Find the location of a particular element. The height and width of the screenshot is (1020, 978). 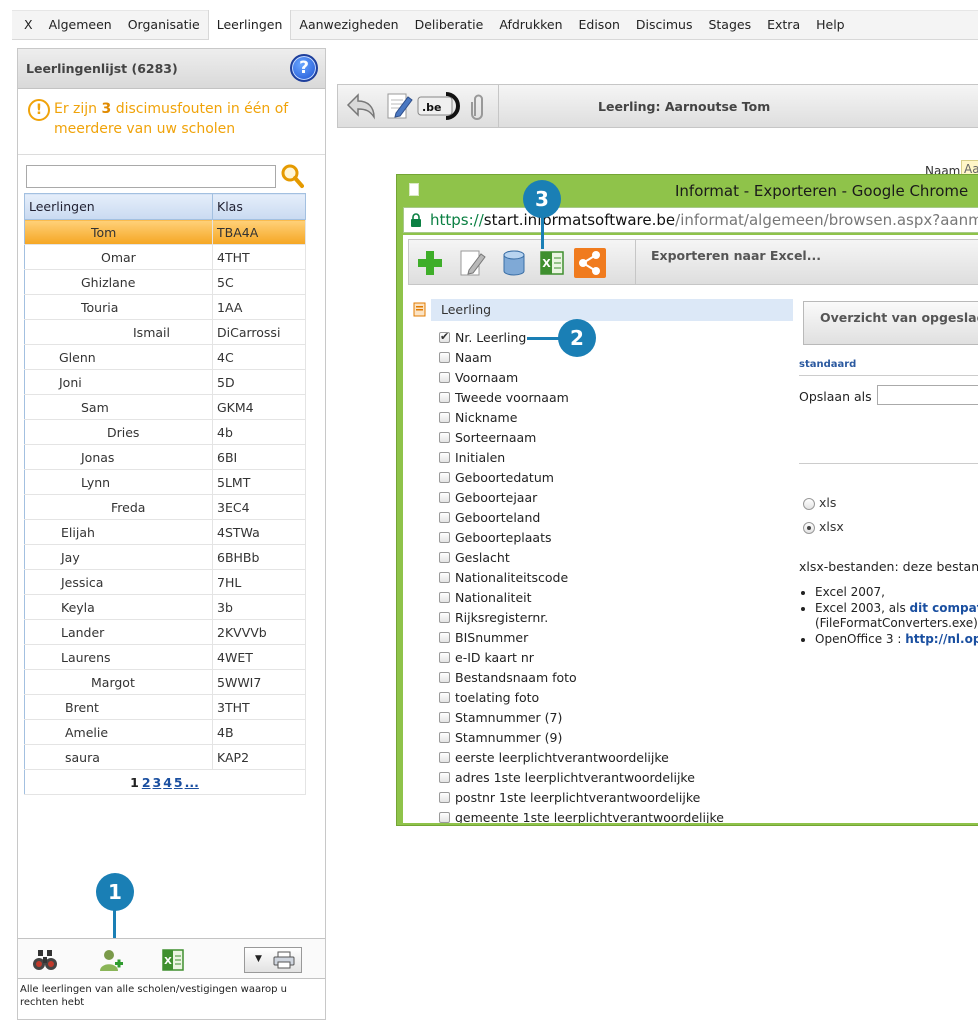

field-option: Geboorteplaats is located at coordinates (614, 537).